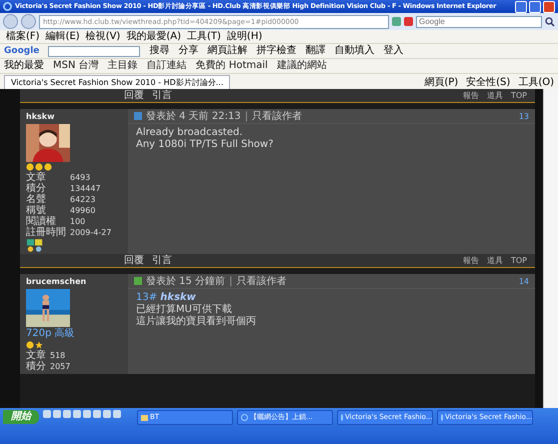  I want to click on stat-value: 49960, so click(83, 210).